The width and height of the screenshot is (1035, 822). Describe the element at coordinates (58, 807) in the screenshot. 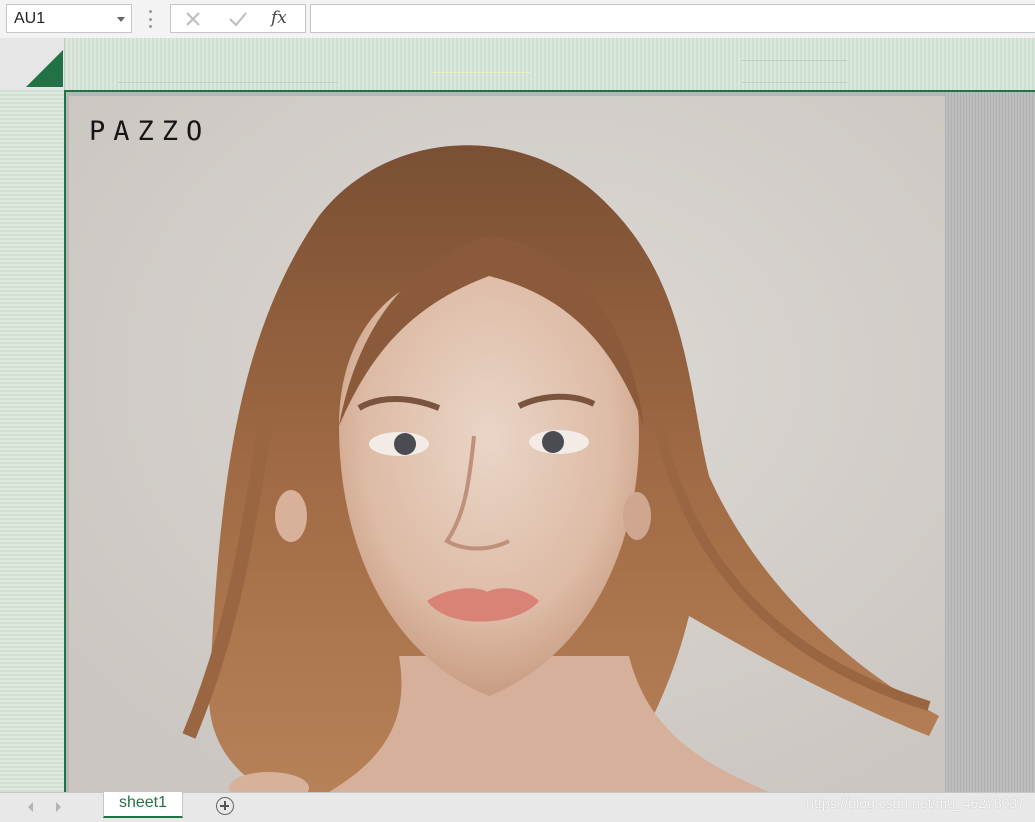

I see `chevron-right-icon` at that location.